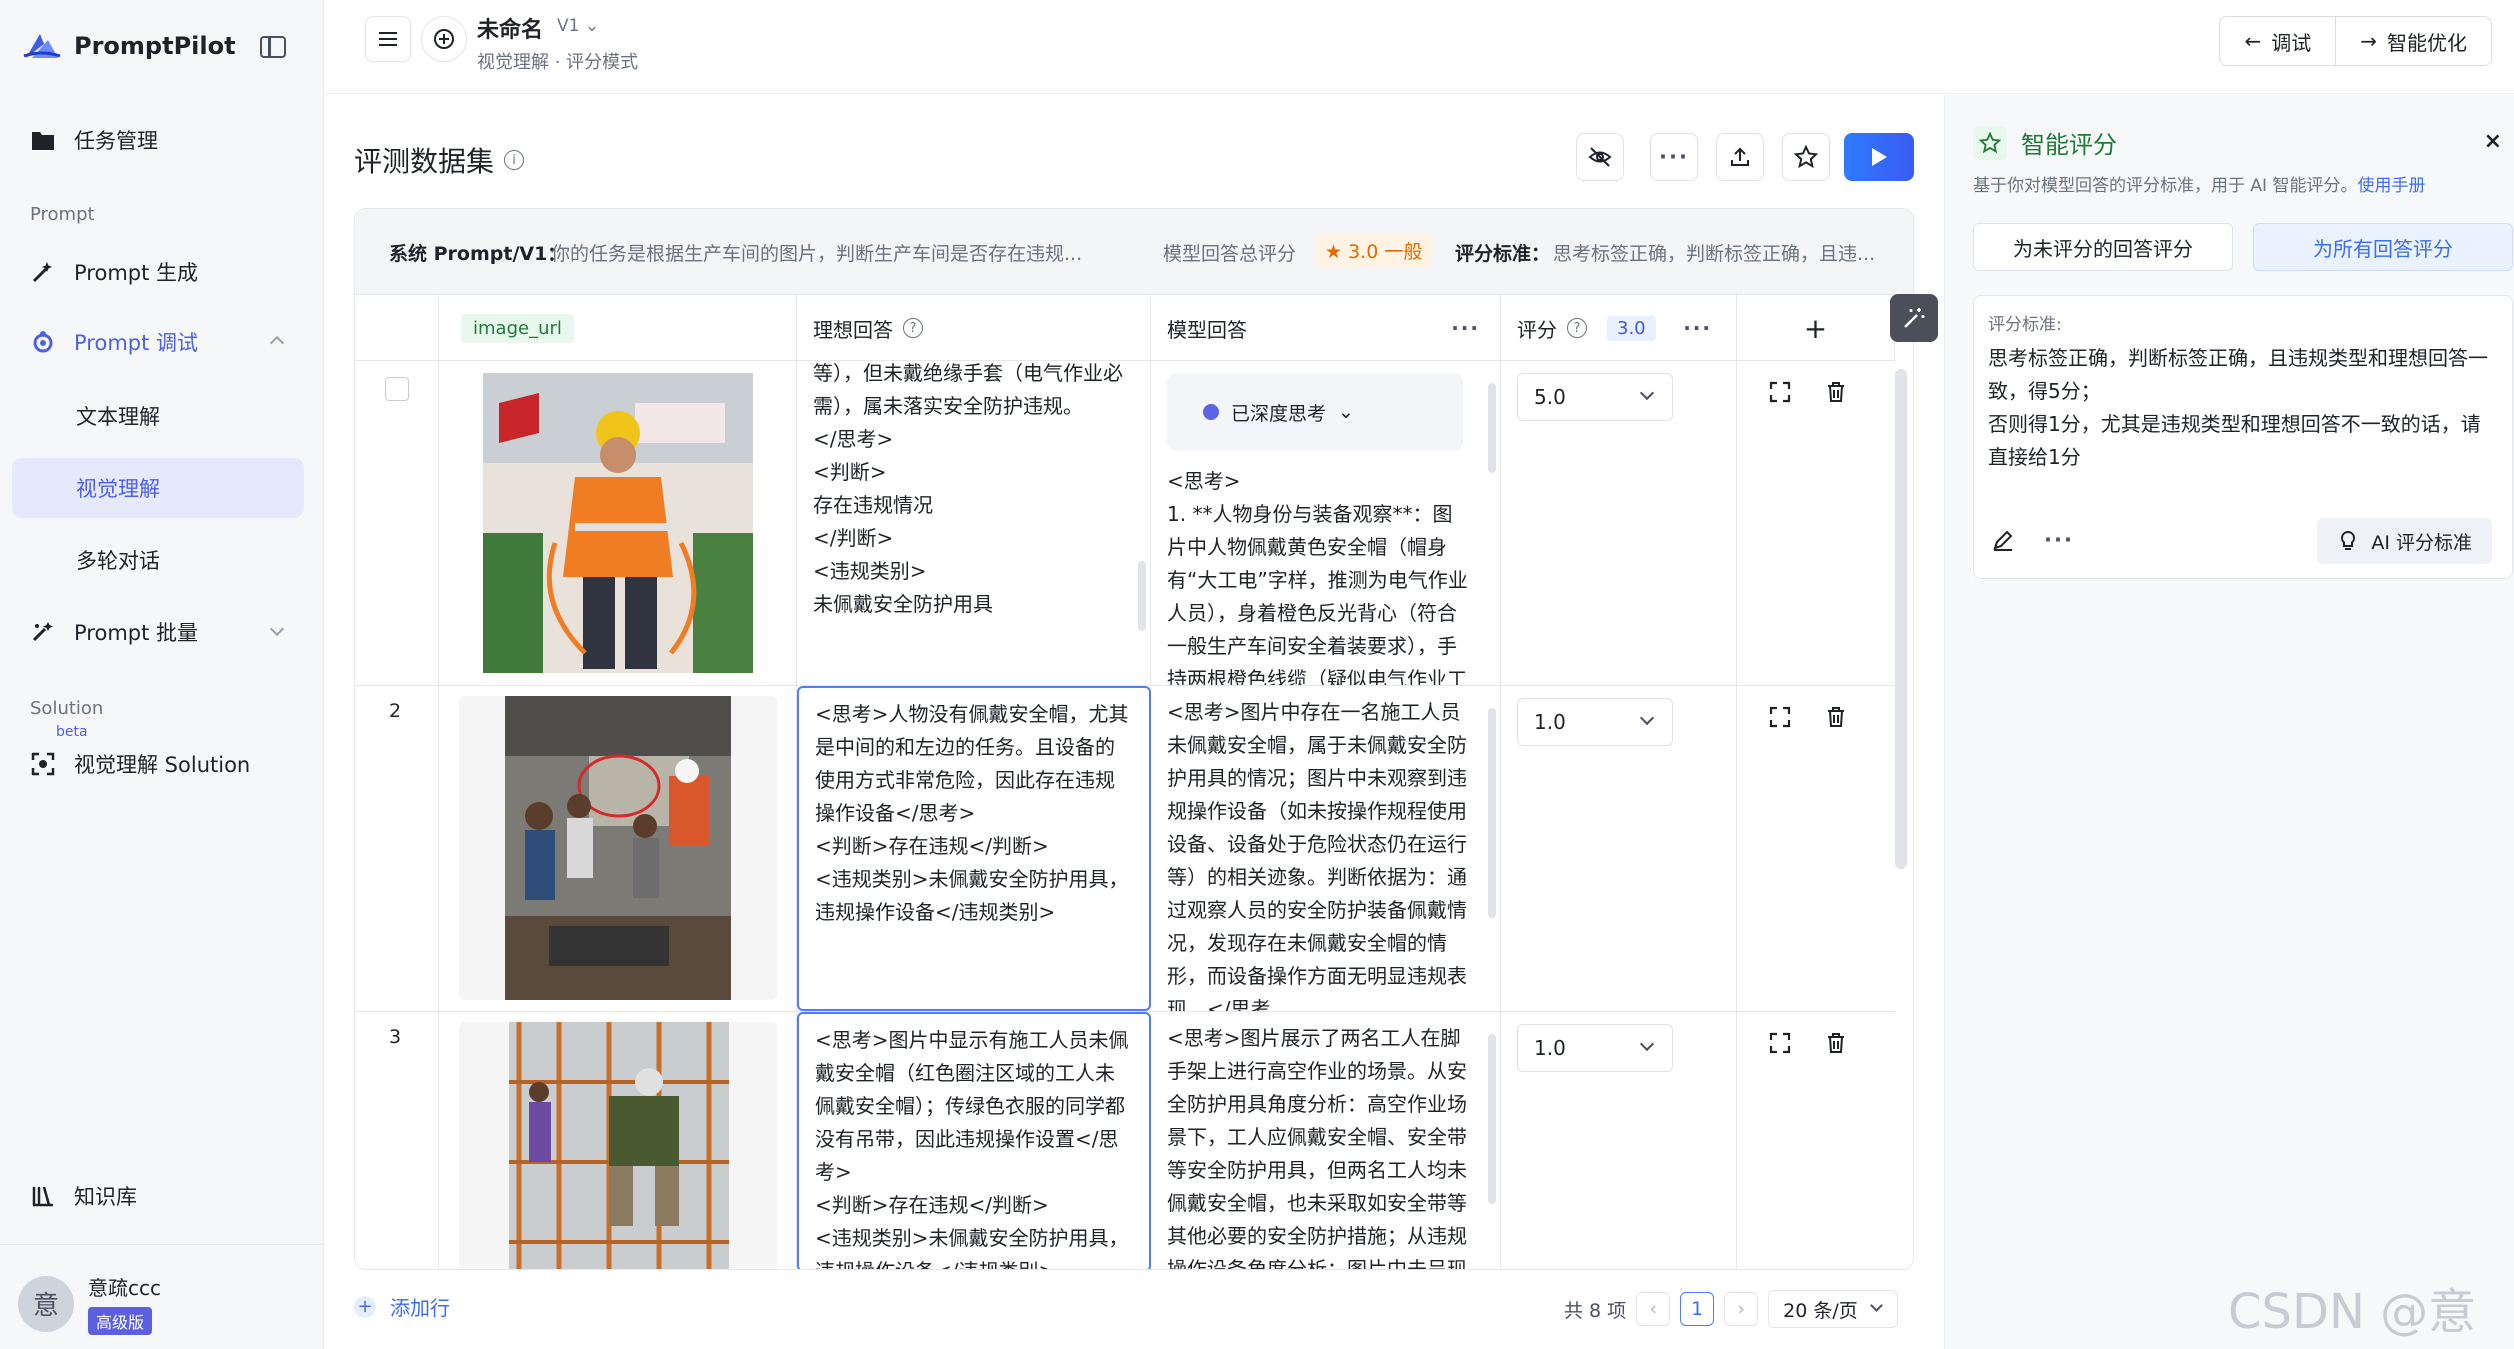 Image resolution: width=2514 pixels, height=1349 pixels. I want to click on add-button, so click(444, 39).